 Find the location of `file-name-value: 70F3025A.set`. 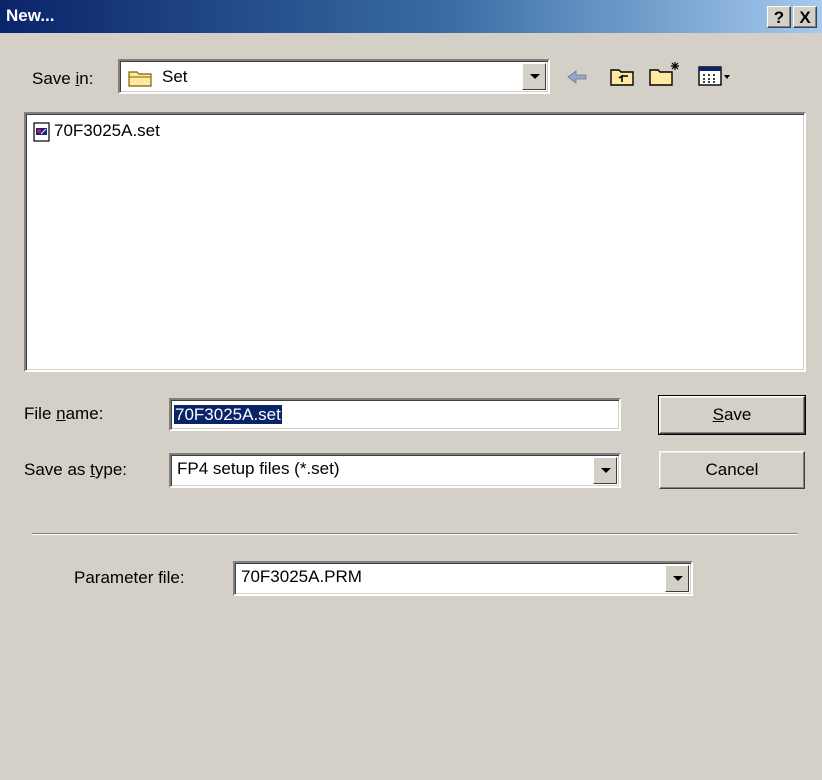

file-name-value: 70F3025A.set is located at coordinates (228, 414).